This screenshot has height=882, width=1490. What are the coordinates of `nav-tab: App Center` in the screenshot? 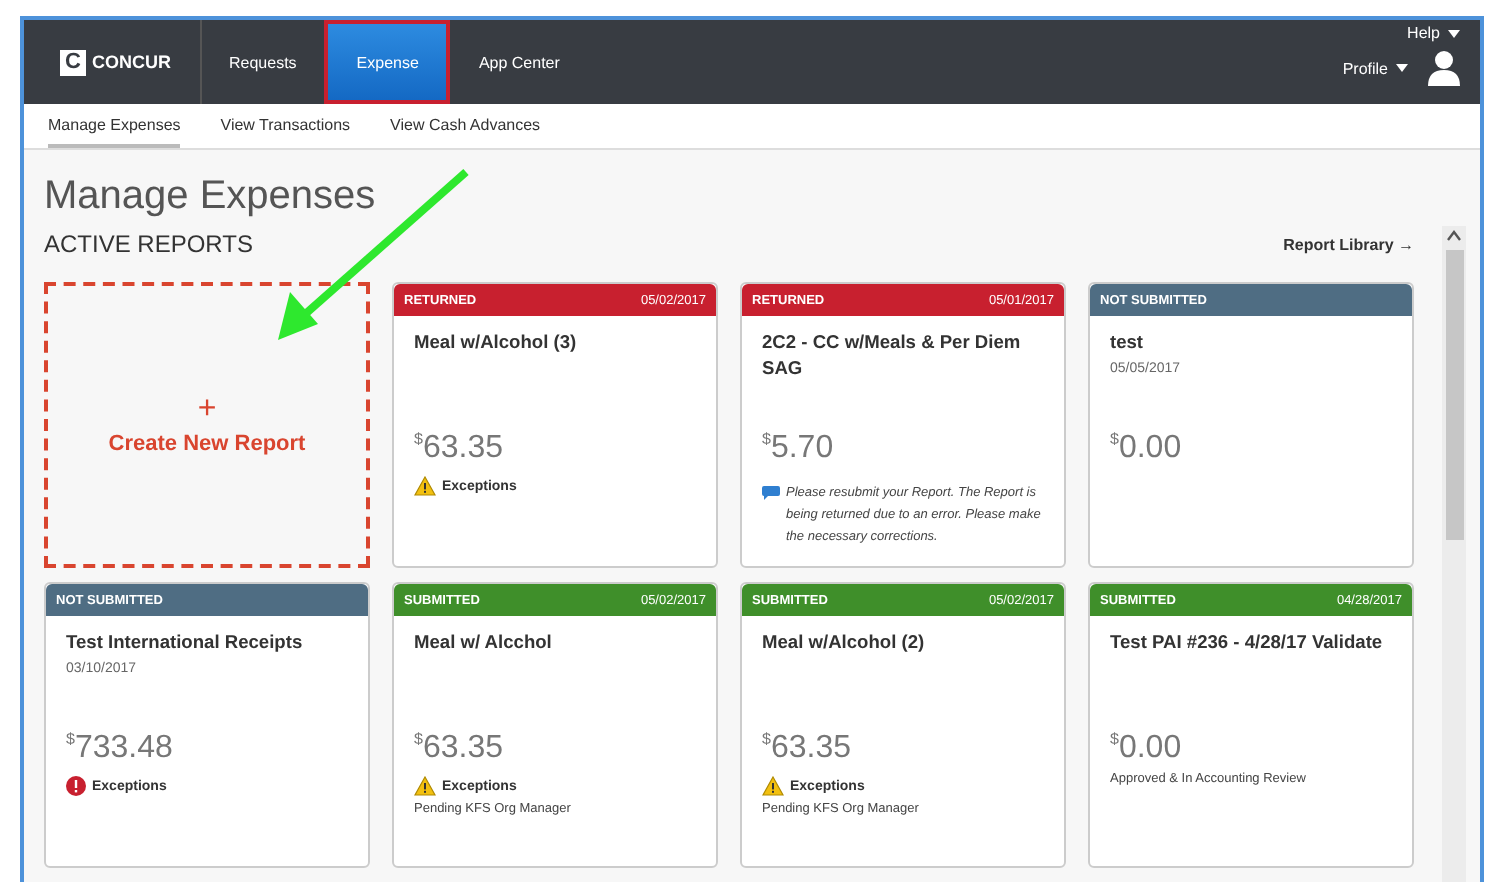 It's located at (519, 62).